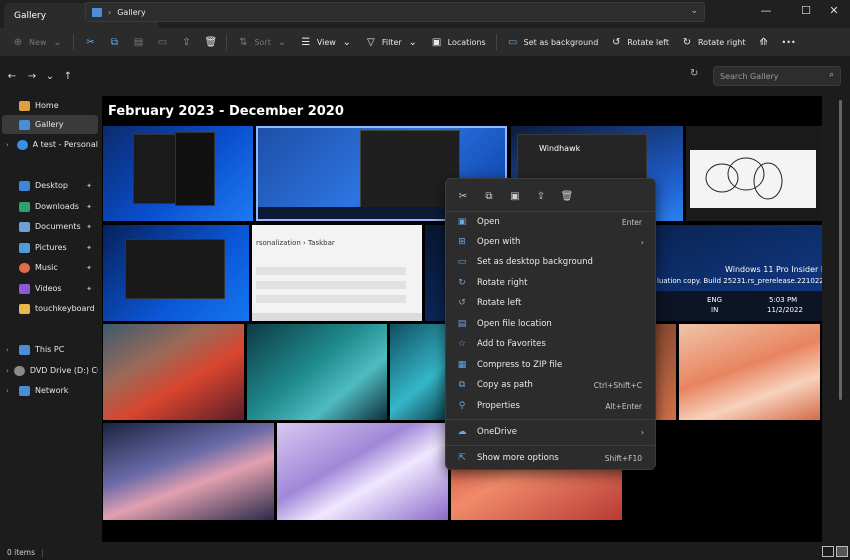 The image size is (850, 560). I want to click on cut-button: ✂, so click(90, 42).